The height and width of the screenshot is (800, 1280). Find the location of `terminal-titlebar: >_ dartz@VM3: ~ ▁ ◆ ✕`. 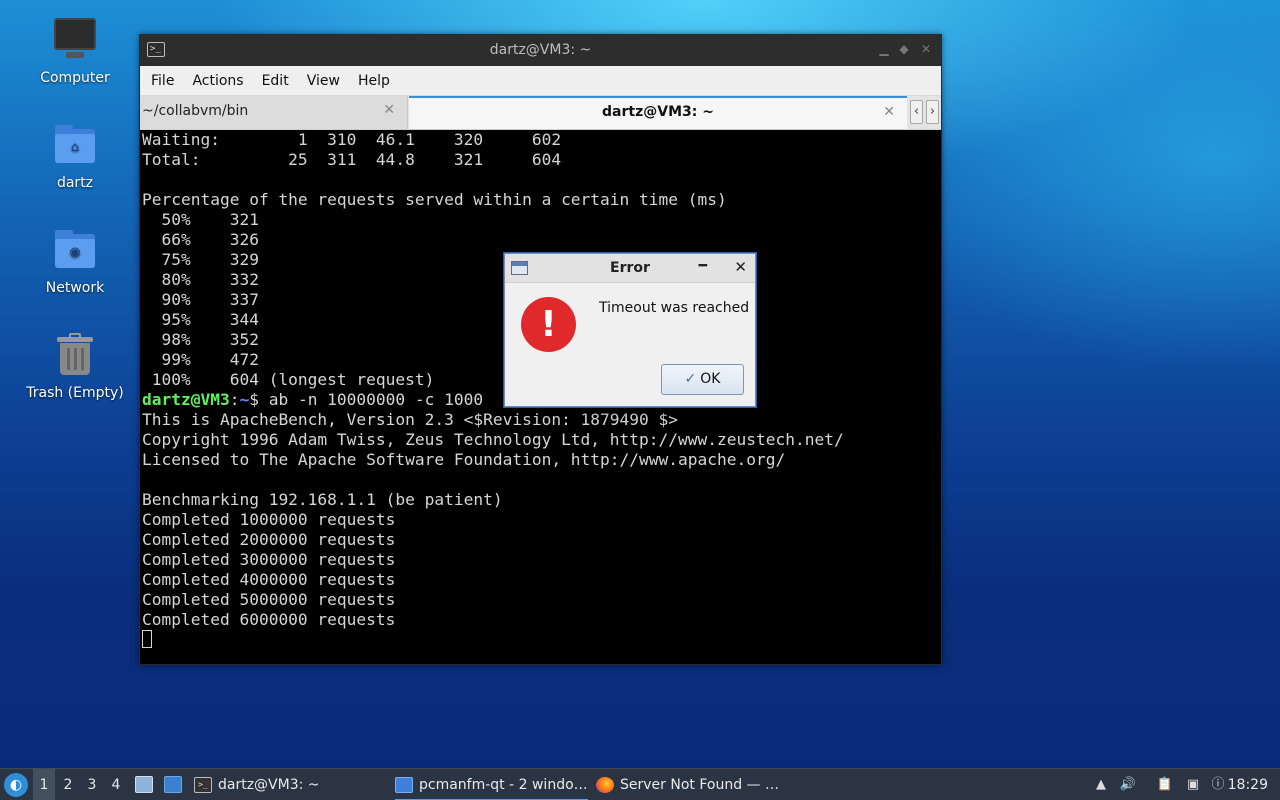

terminal-titlebar: >_ dartz@VM3: ~ ▁ ◆ ✕ is located at coordinates (540, 50).